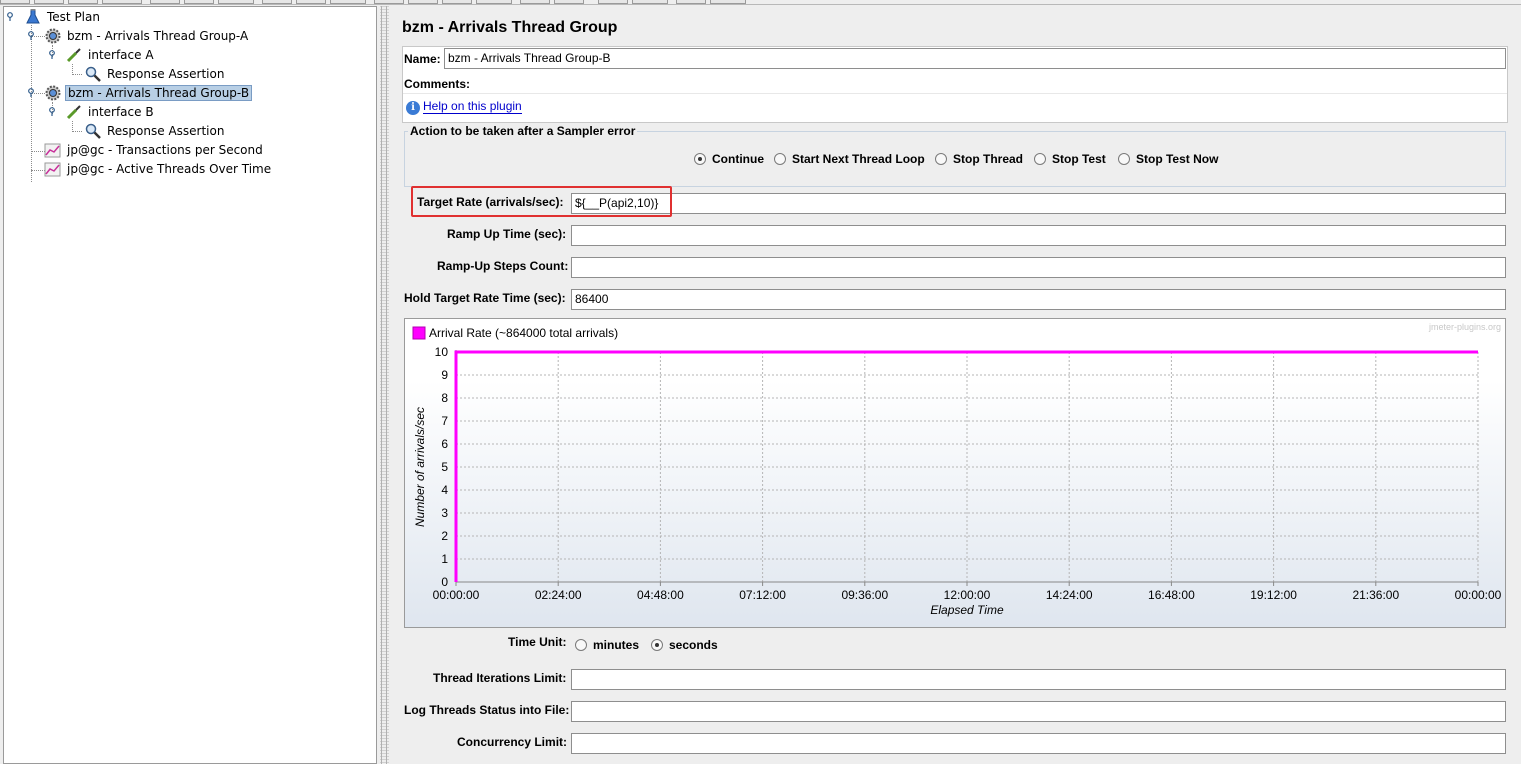 This screenshot has width=1521, height=764. What do you see at coordinates (693, 645) in the screenshot?
I see `radio-label: seconds` at bounding box center [693, 645].